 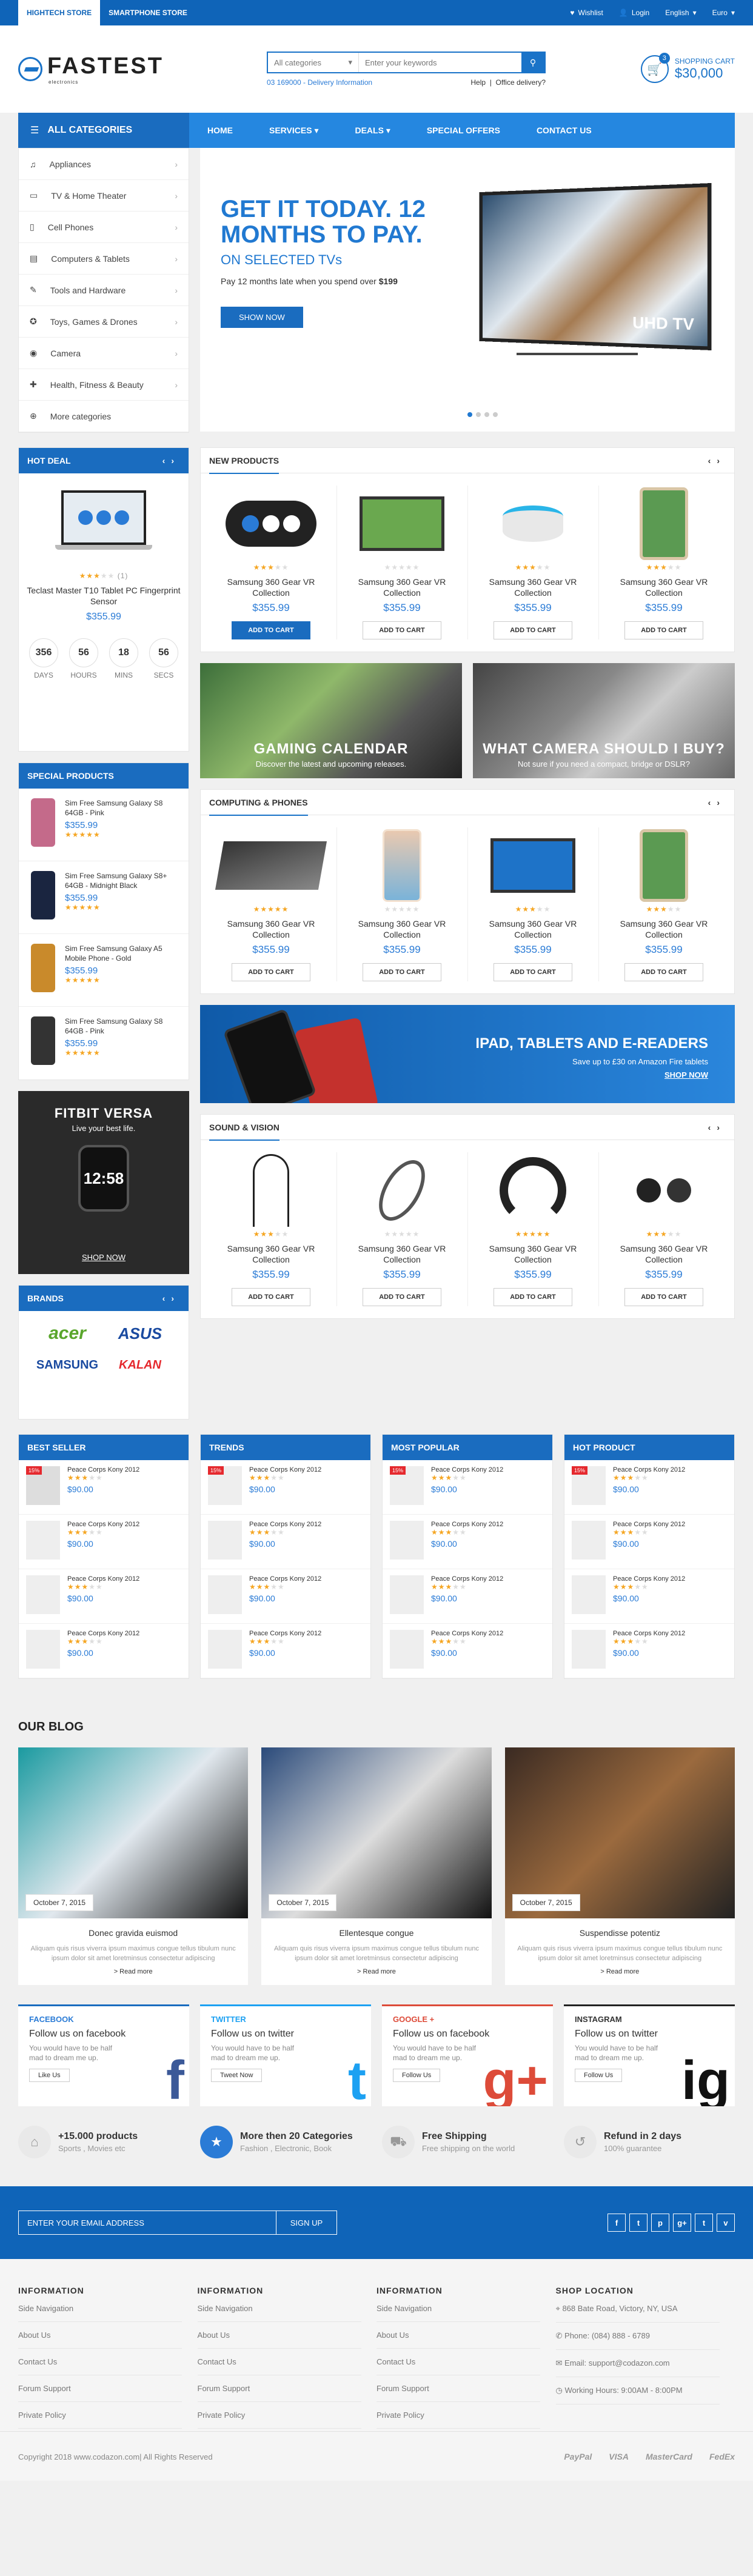 I want to click on help-link: Help, so click(x=478, y=83).